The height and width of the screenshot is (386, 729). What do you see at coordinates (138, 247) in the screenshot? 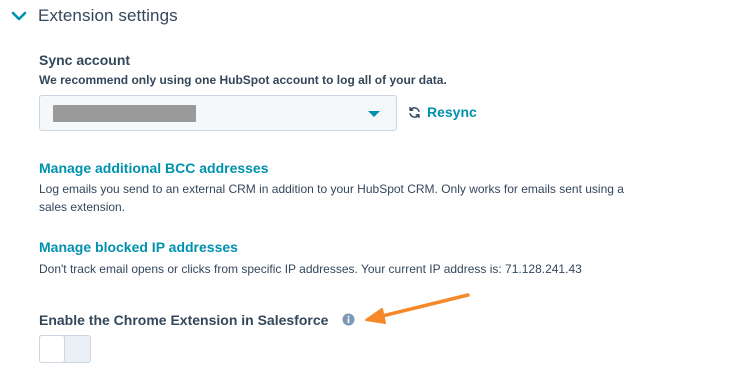
I see `manage-blocked-ip-link: Manage blocked IP addresses` at bounding box center [138, 247].